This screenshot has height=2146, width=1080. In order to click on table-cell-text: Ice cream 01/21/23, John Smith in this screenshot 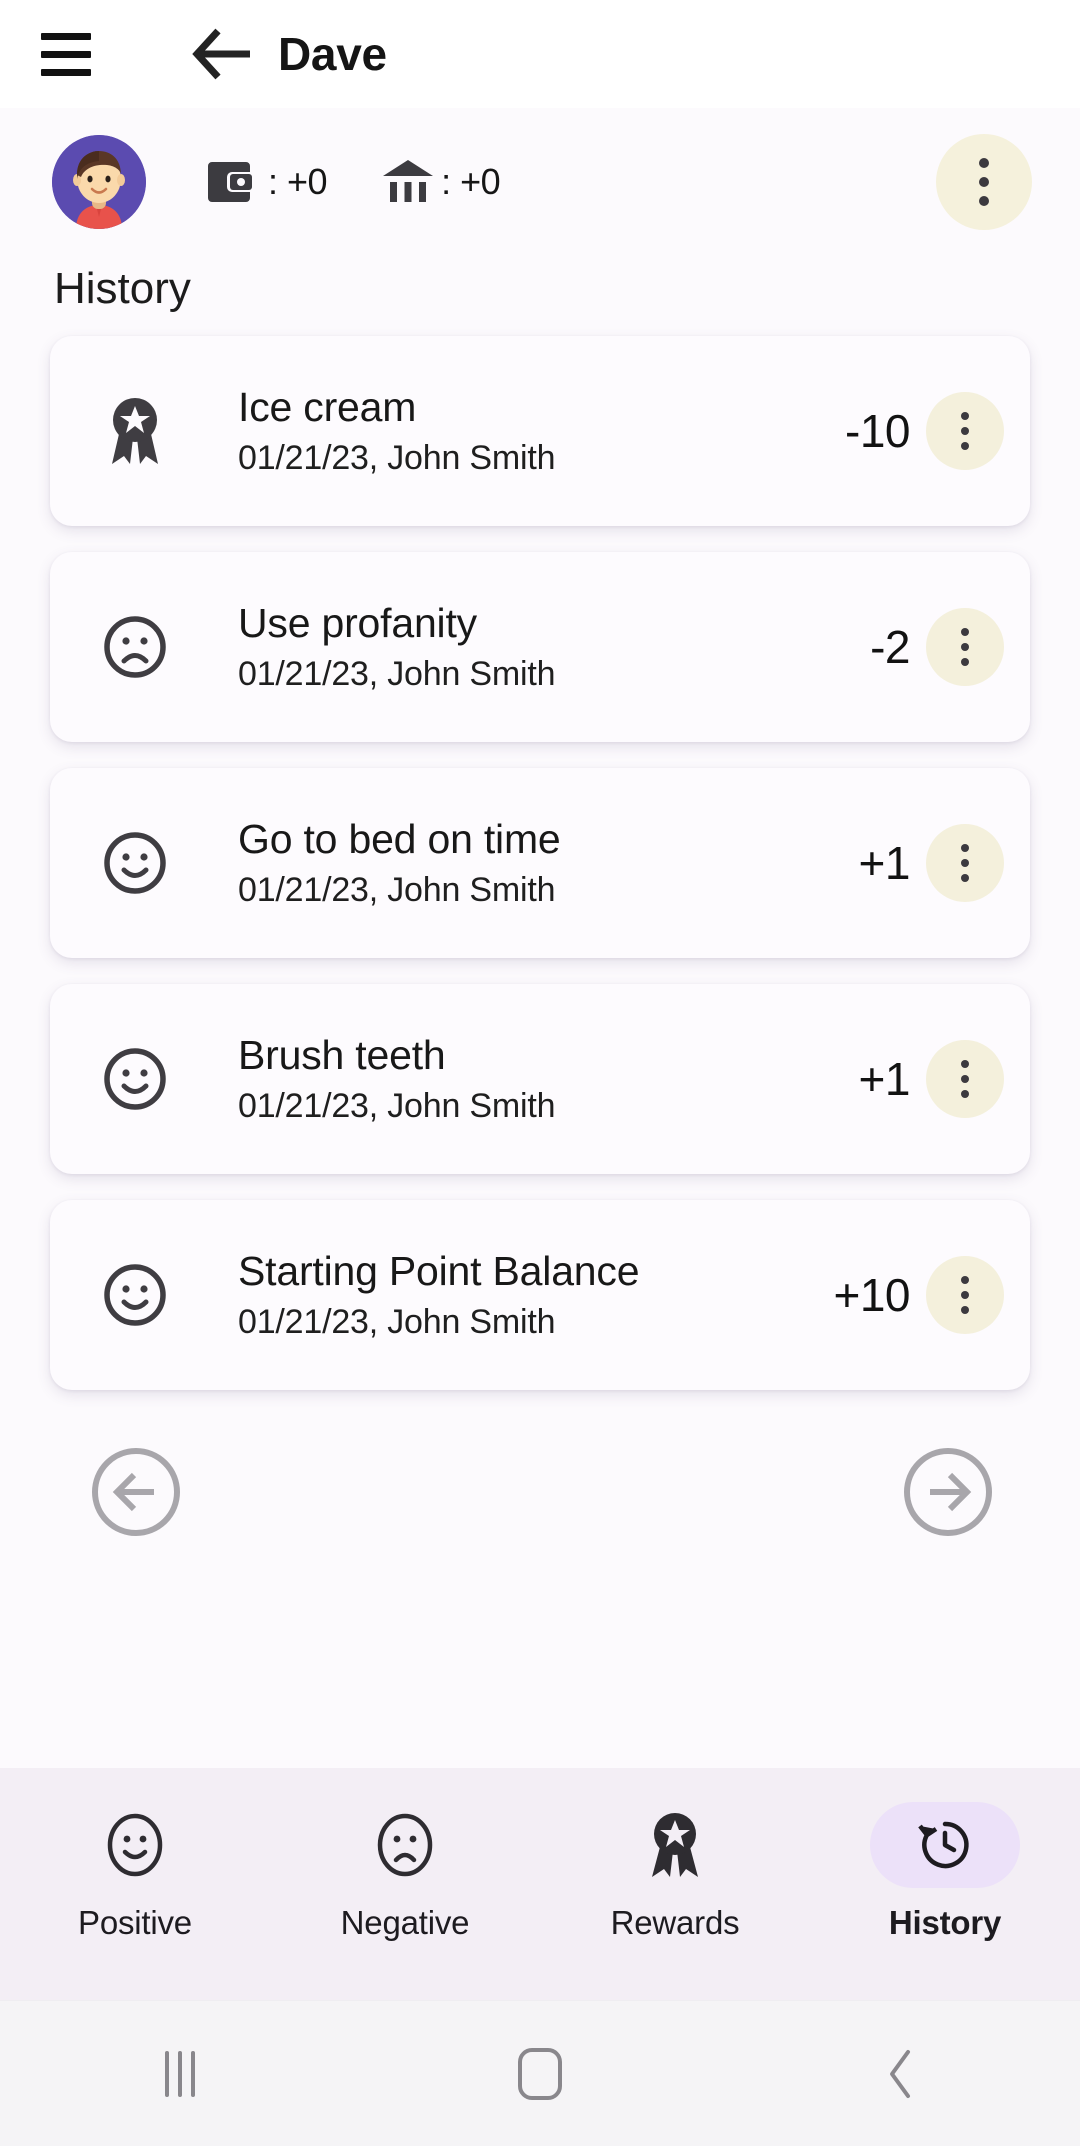, I will do `click(512, 430)`.